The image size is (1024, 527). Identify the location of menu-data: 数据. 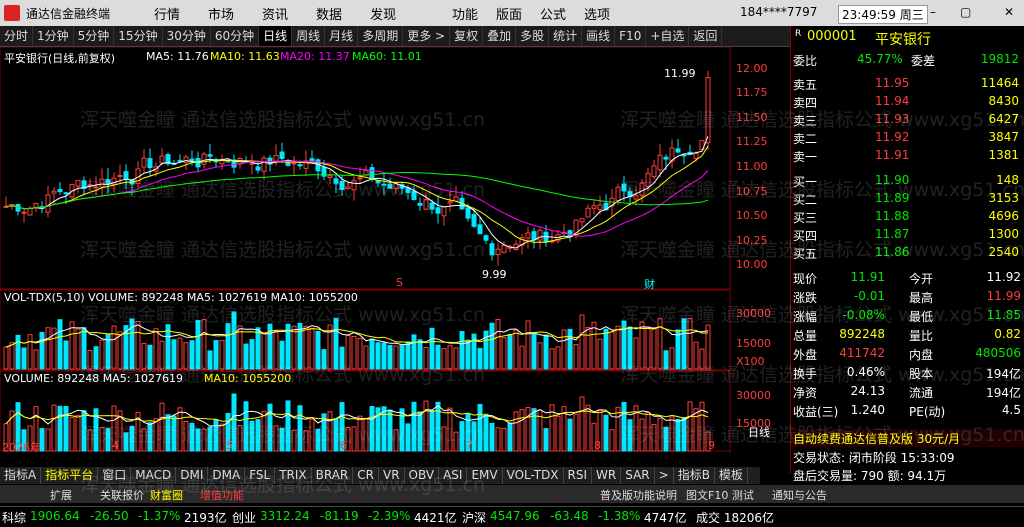
(329, 13).